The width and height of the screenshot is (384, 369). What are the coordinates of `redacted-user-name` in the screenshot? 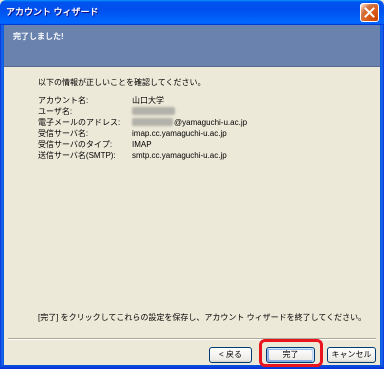 It's located at (153, 111).